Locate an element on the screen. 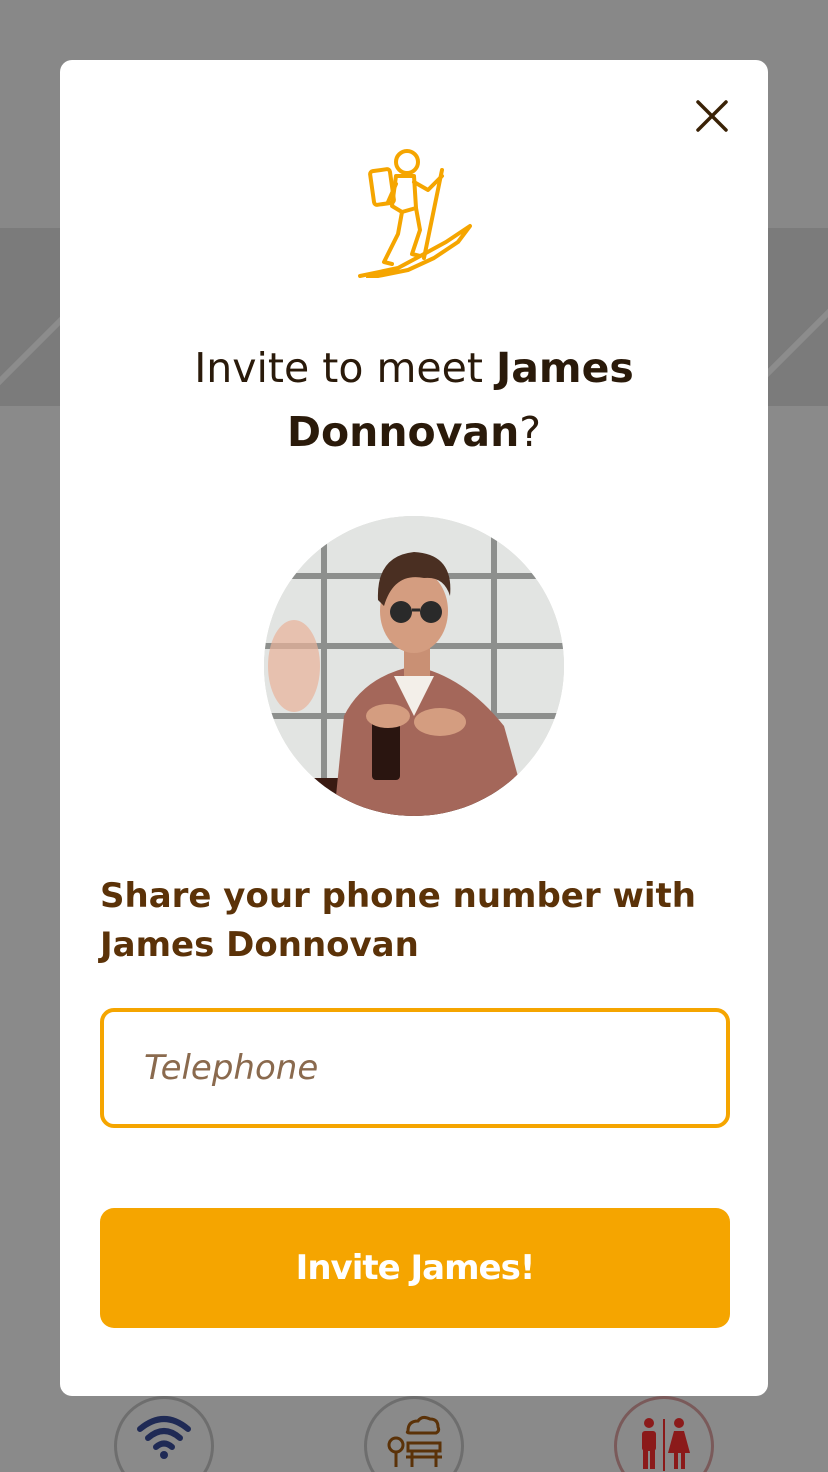  wifi-icon is located at coordinates (164, 1437).